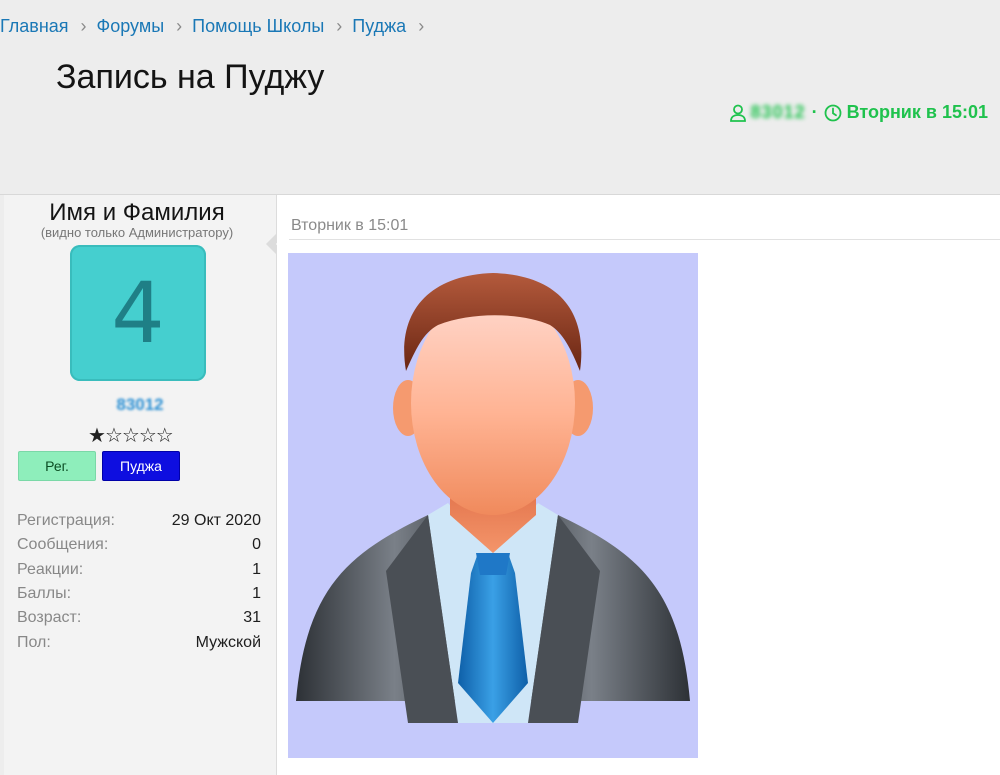 The width and height of the screenshot is (1000, 775). What do you see at coordinates (917, 112) in the screenshot?
I see `thread-time-label: Вторник в 15:01` at bounding box center [917, 112].